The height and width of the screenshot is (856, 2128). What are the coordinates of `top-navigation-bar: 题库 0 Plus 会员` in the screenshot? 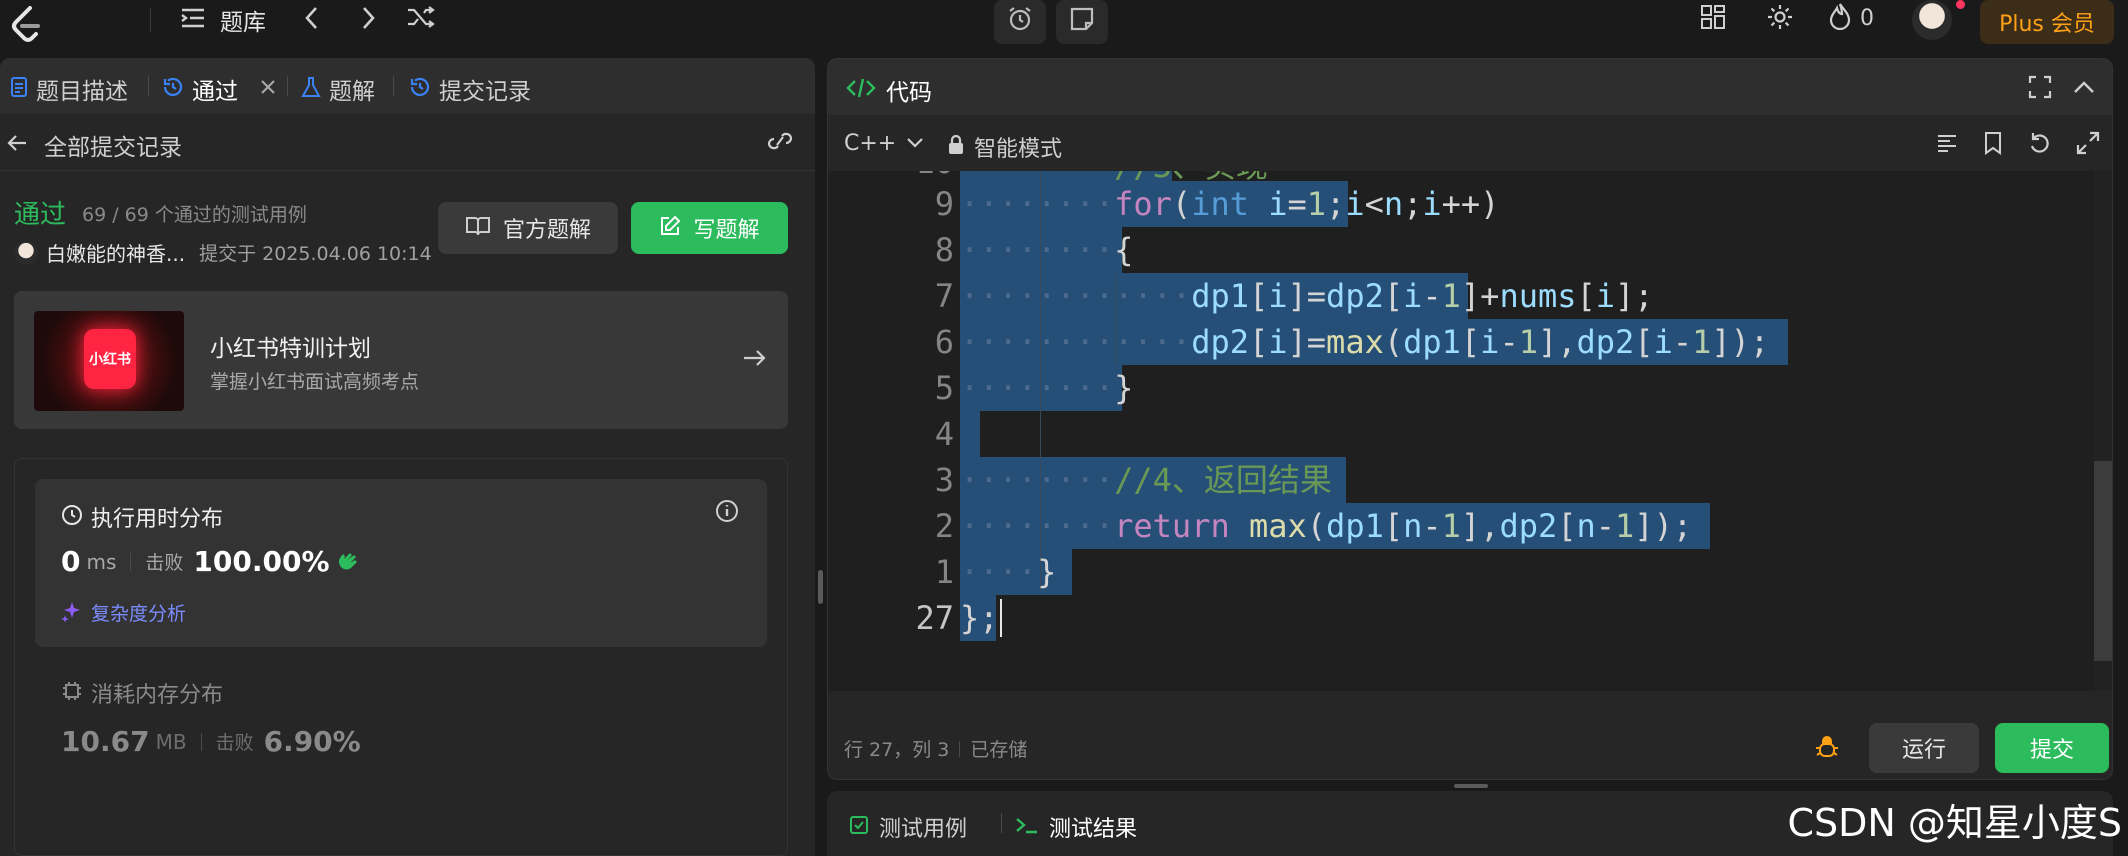 It's located at (1064, 29).